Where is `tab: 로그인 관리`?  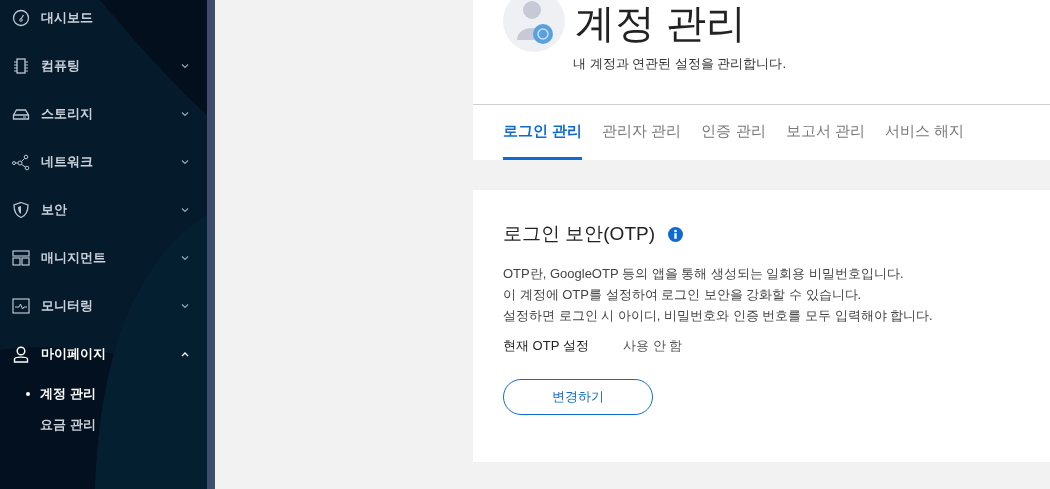 tab: 로그인 관리 is located at coordinates (543, 132).